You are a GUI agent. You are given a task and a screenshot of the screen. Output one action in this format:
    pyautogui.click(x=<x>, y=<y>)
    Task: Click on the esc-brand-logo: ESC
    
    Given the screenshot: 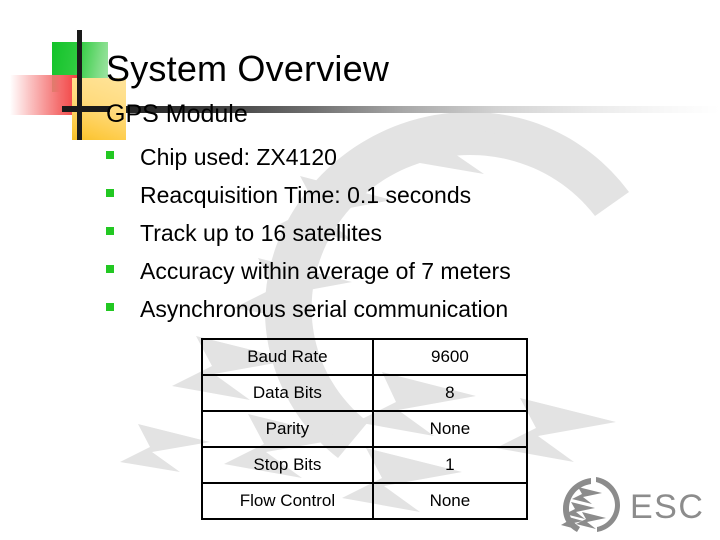 What is the action you would take?
    pyautogui.click(x=632, y=504)
    